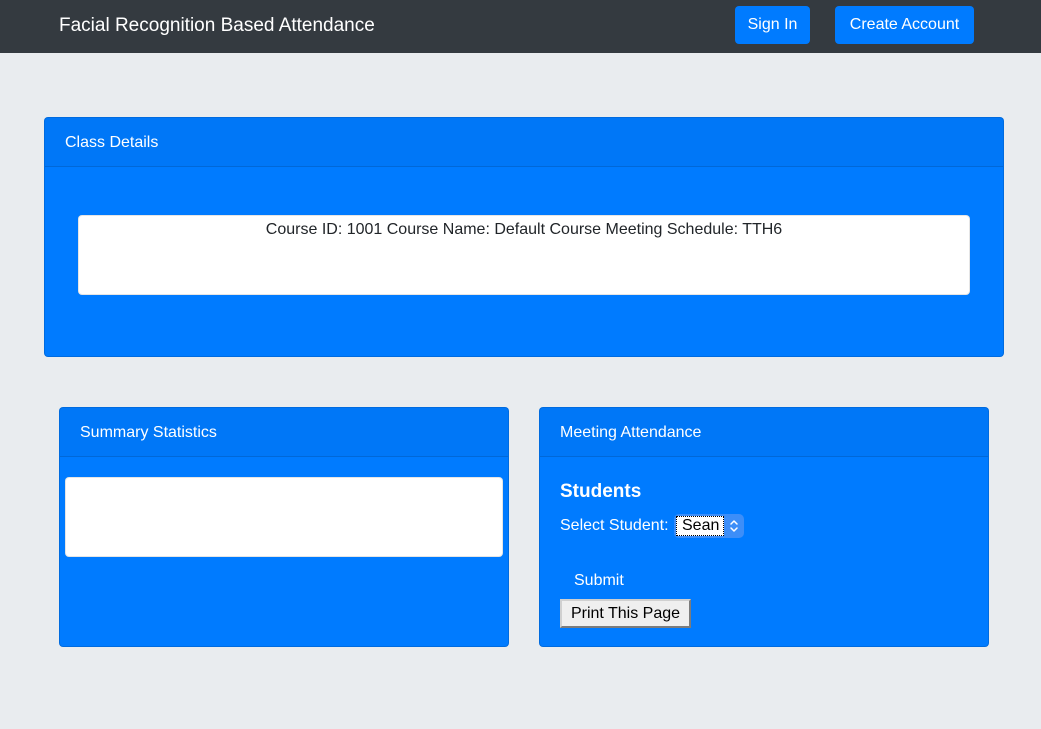 The height and width of the screenshot is (729, 1041). Describe the element at coordinates (524, 142) in the screenshot. I see `class-details-header: Class Details` at that location.